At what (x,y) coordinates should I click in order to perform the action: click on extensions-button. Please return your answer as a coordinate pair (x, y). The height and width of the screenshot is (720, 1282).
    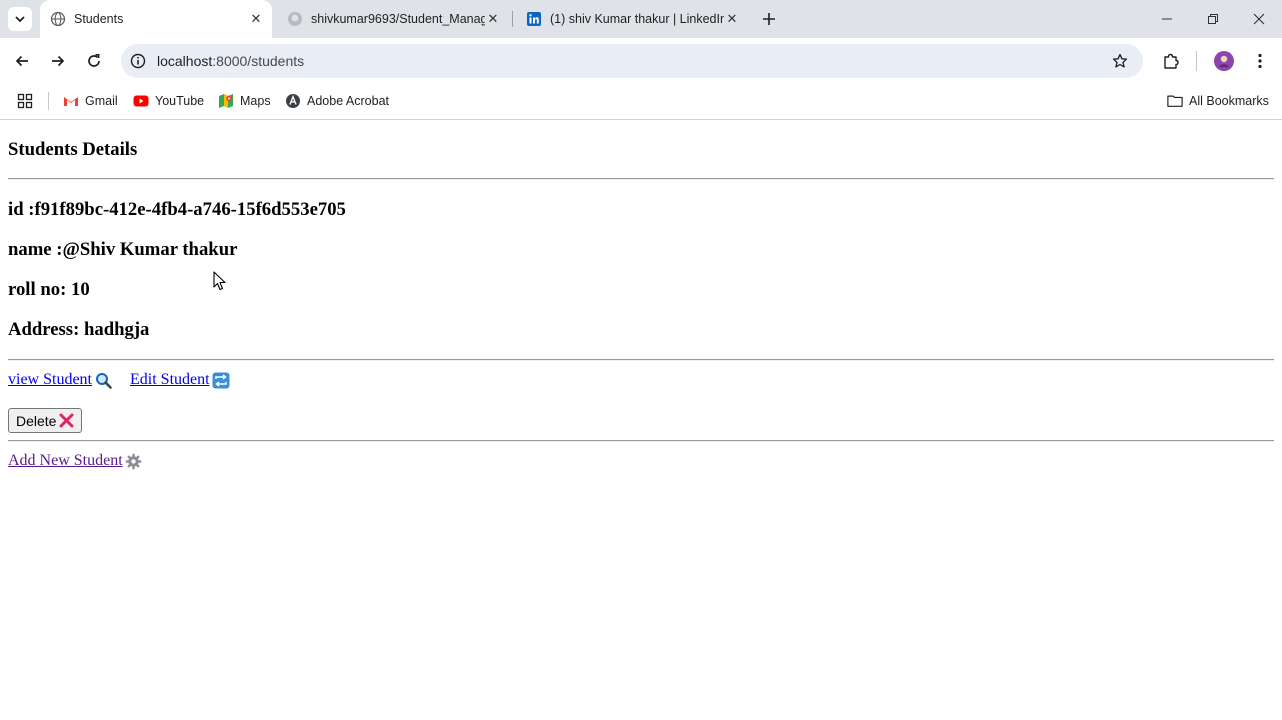
    Looking at the image, I should click on (1171, 61).